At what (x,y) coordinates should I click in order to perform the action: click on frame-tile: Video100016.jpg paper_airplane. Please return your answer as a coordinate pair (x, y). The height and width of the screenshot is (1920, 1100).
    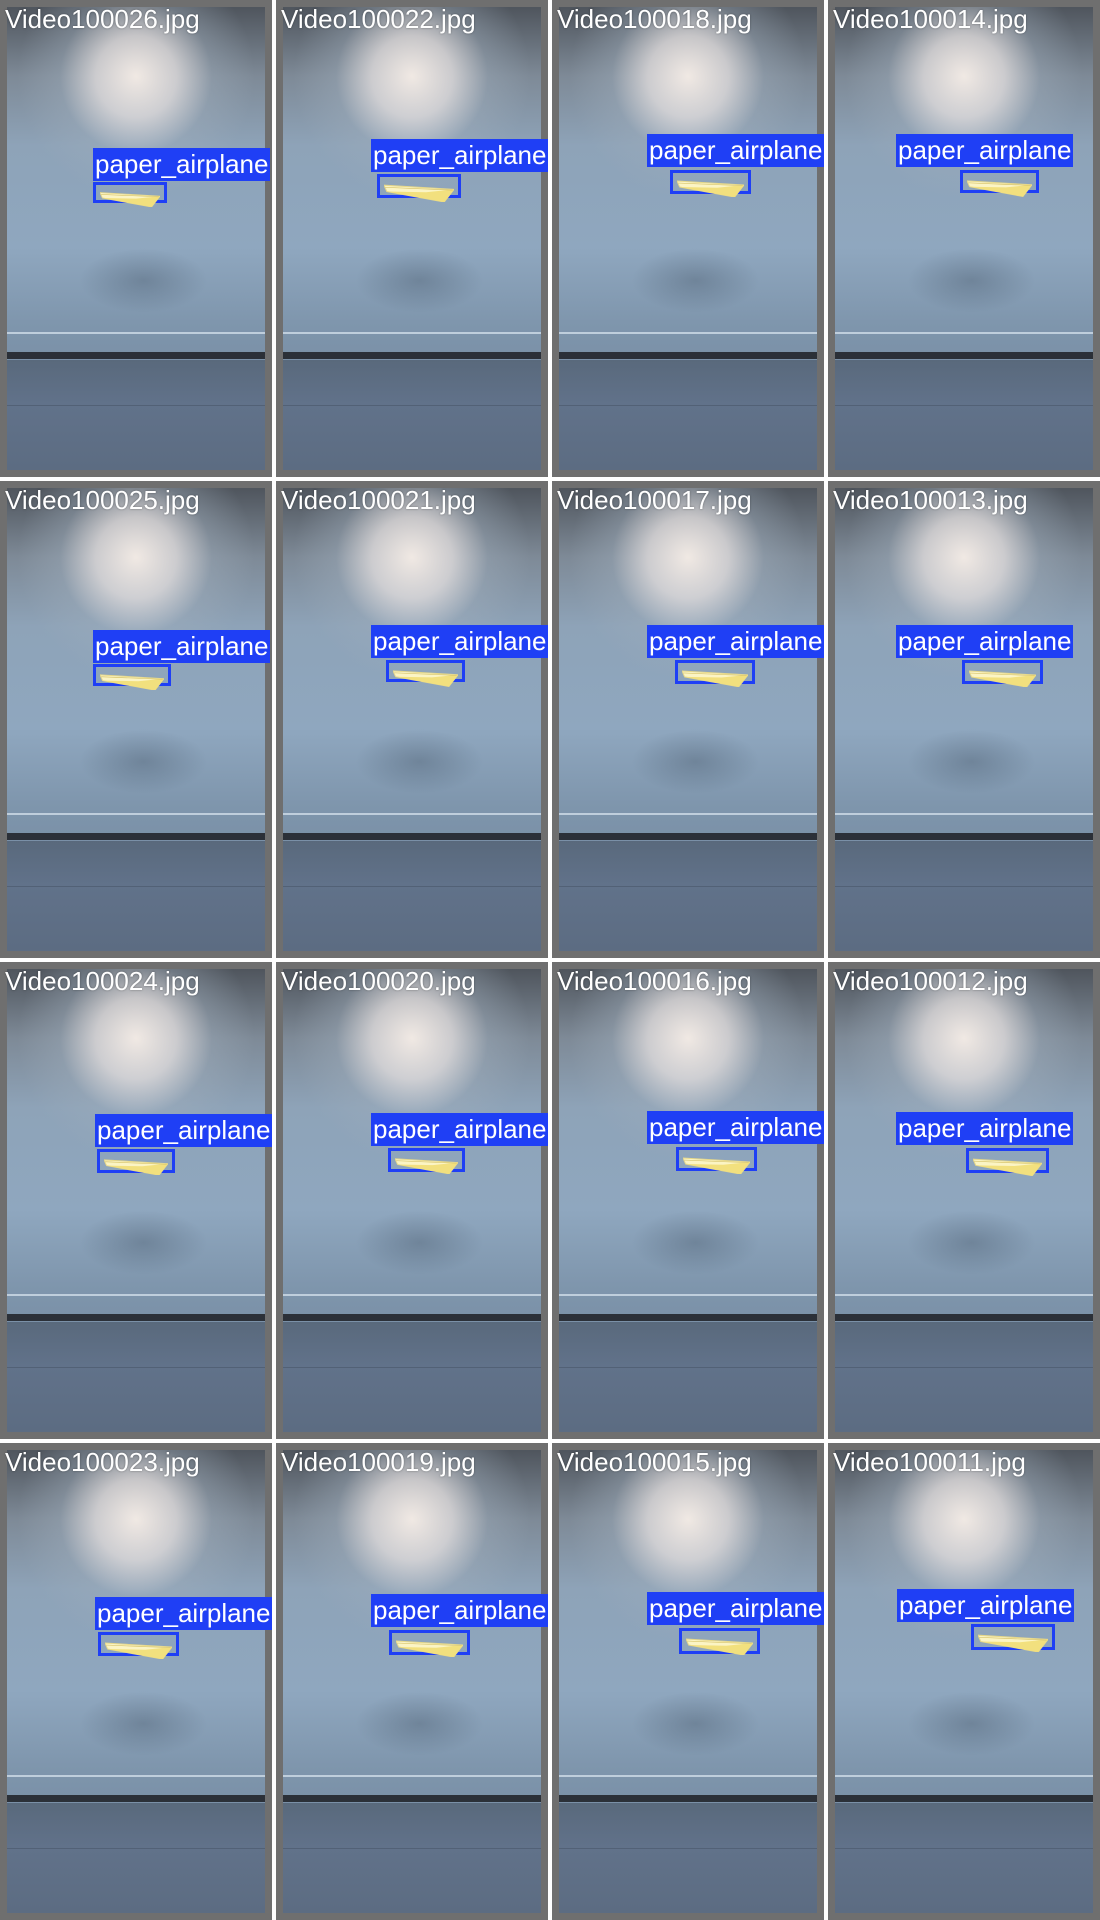
    Looking at the image, I should click on (688, 1200).